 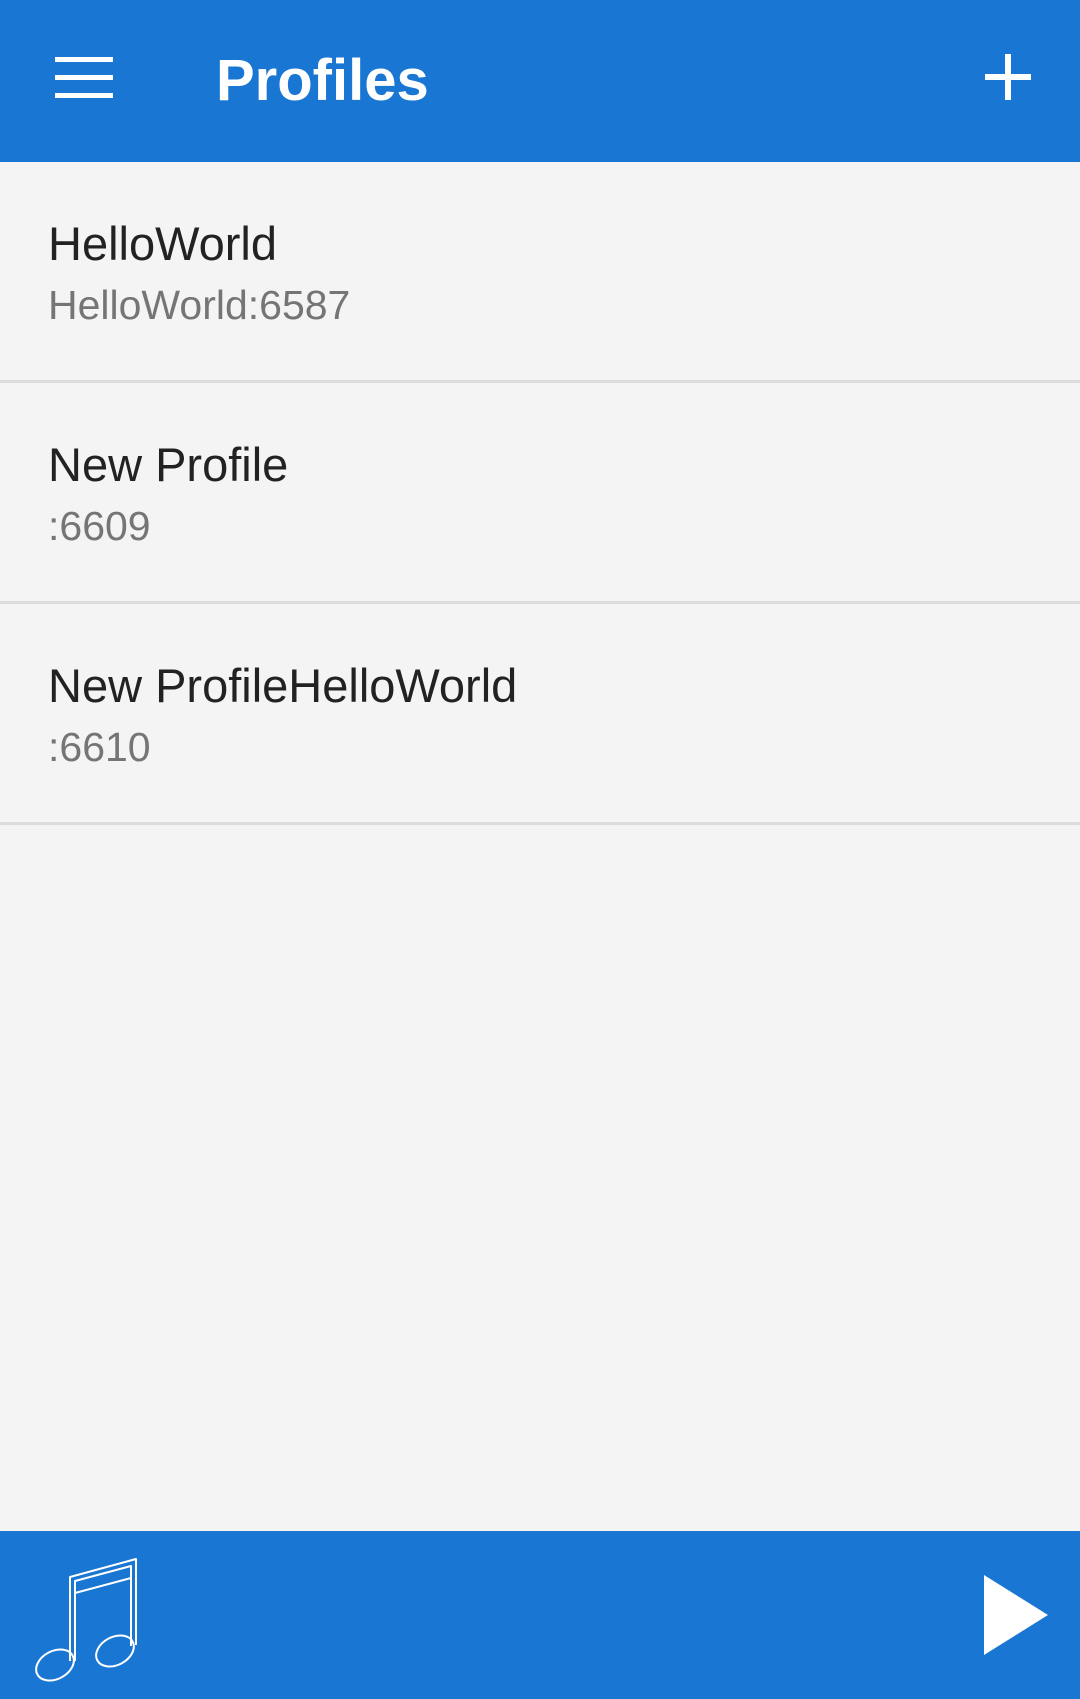 I want to click on profile-address: :6609, so click(x=99, y=526).